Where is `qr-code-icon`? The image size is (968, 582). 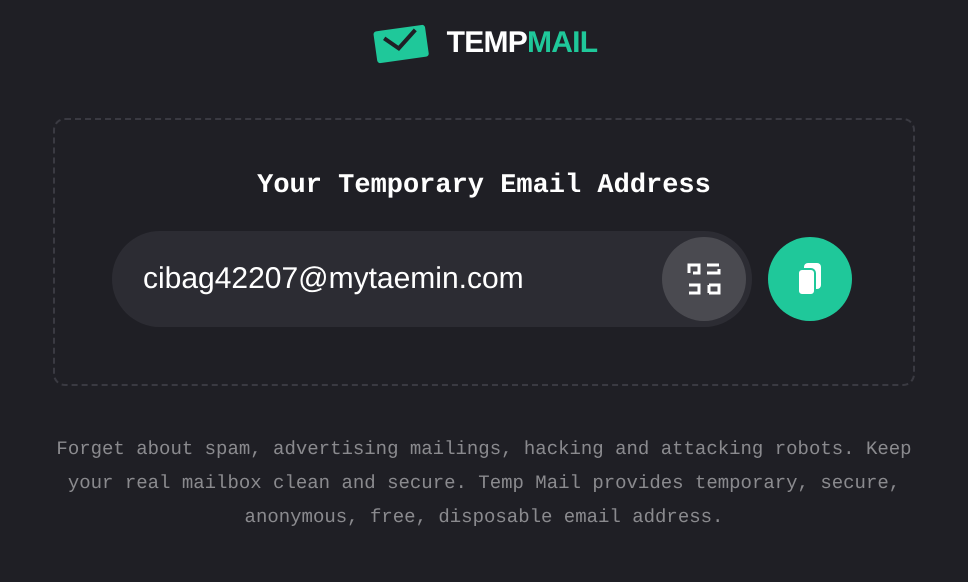
qr-code-icon is located at coordinates (704, 278).